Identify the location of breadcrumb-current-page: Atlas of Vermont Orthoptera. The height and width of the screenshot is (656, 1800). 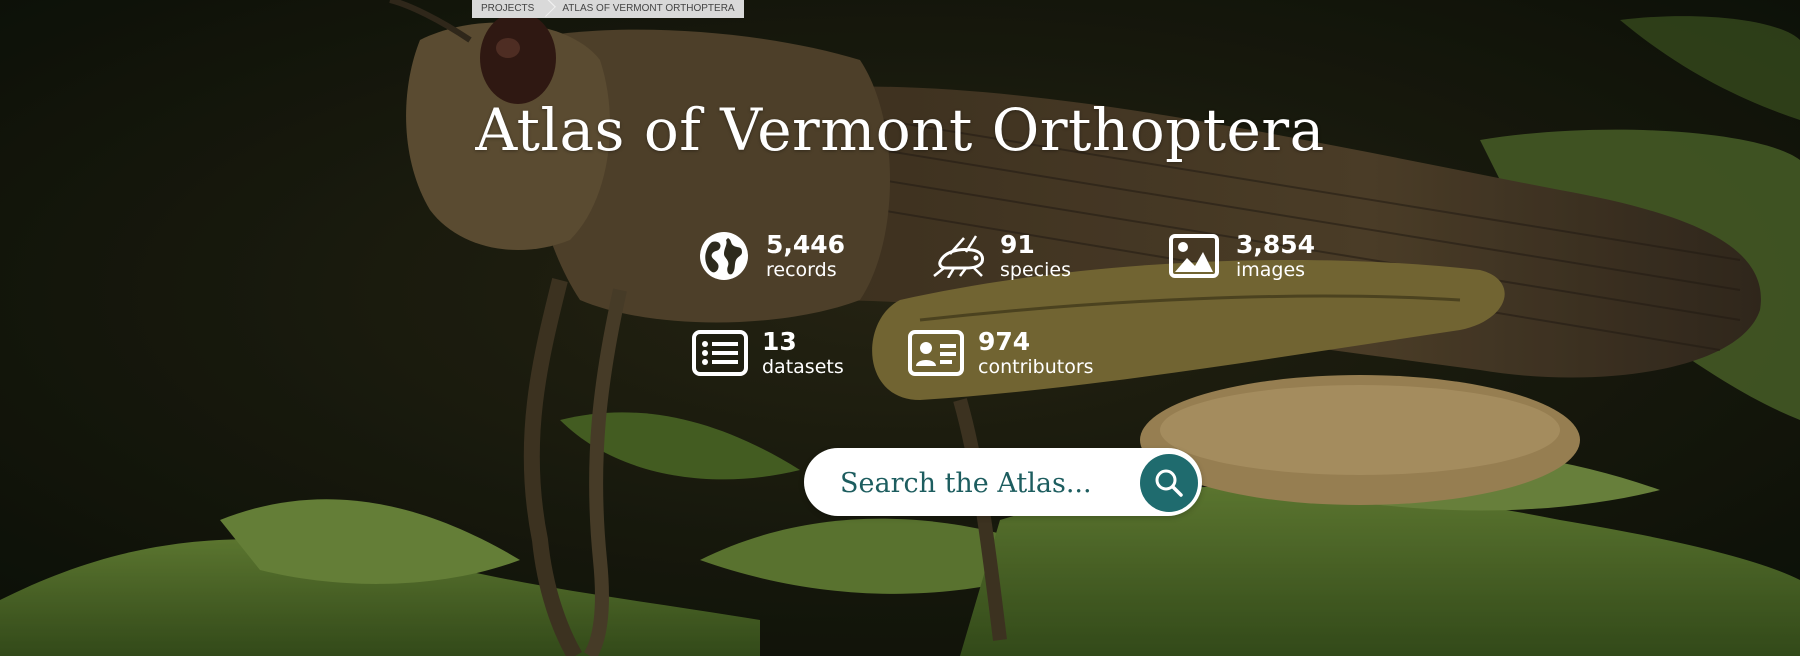
(648, 8).